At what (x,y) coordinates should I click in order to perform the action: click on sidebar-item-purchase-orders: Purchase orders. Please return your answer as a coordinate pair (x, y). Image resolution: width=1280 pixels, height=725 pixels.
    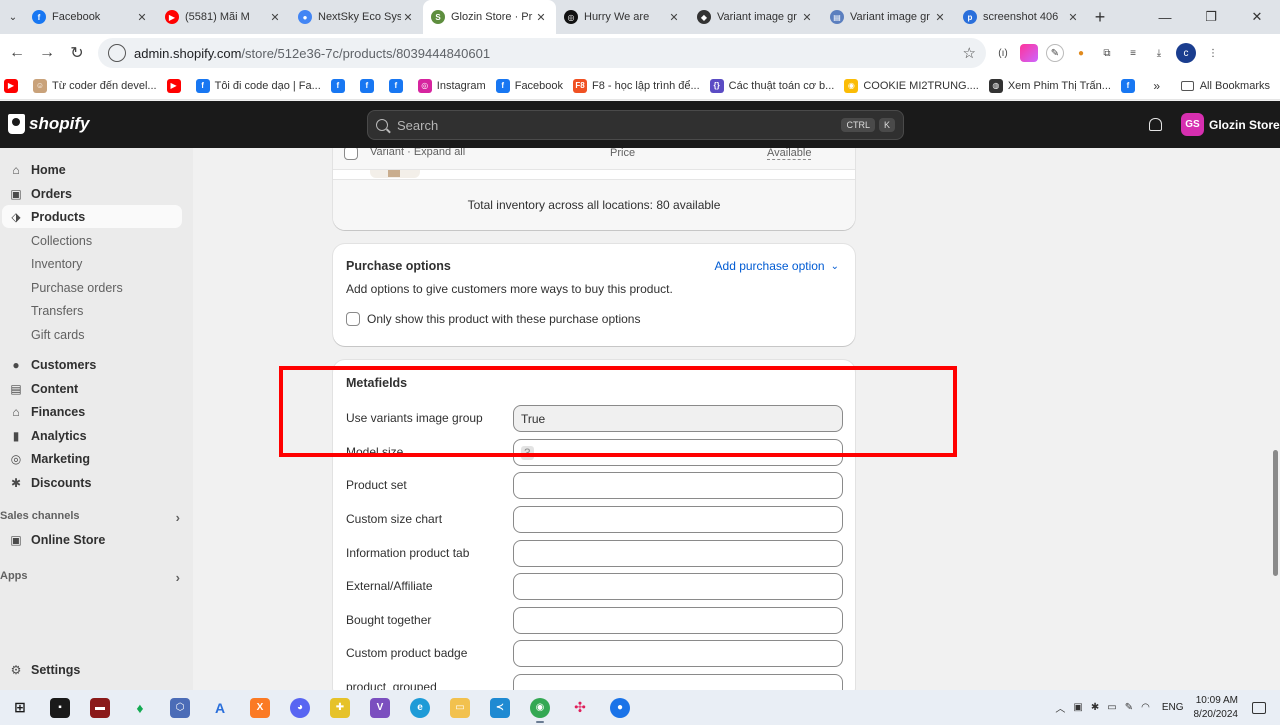
    Looking at the image, I should click on (77, 288).